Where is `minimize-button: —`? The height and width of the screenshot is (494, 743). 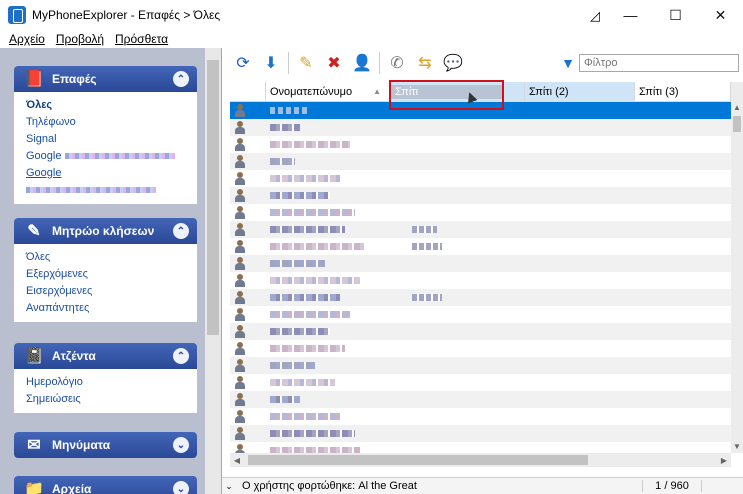 minimize-button: — is located at coordinates (630, 15).